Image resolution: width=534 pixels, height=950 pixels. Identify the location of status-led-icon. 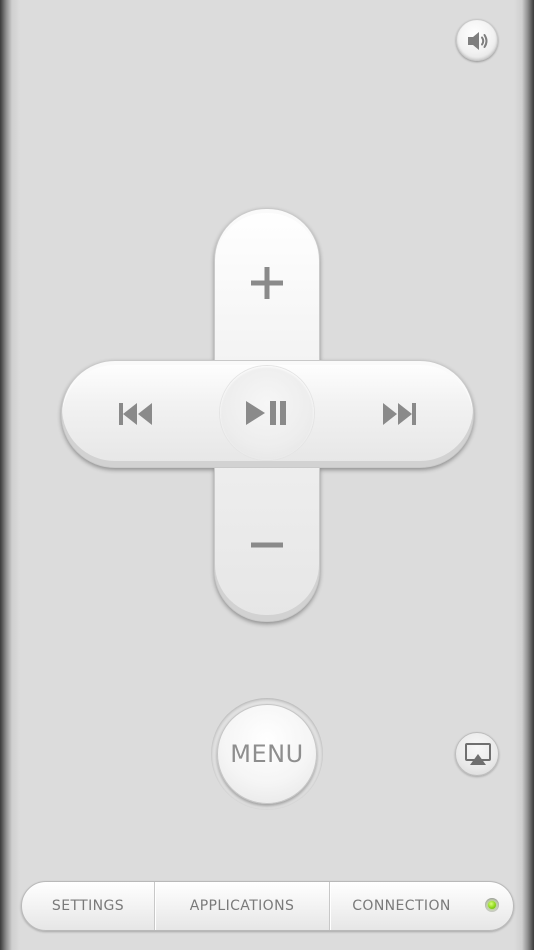
(492, 905).